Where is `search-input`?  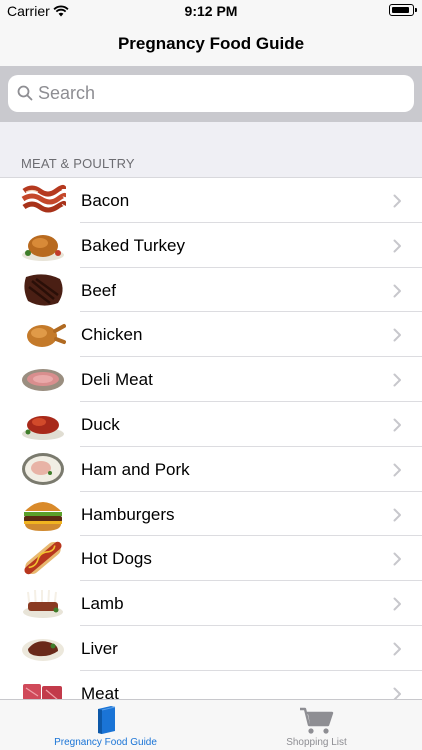 search-input is located at coordinates (218, 93).